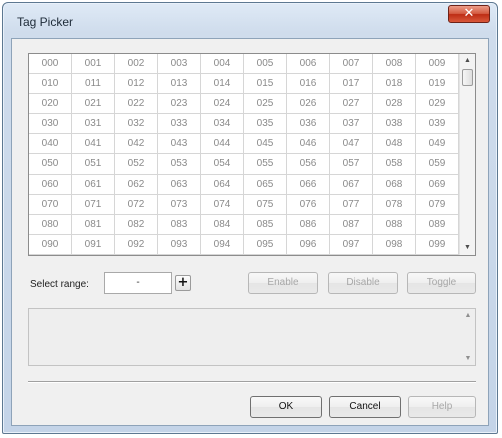 This screenshot has height=438, width=502. What do you see at coordinates (93, 64) in the screenshot?
I see `tag-cell: 001` at bounding box center [93, 64].